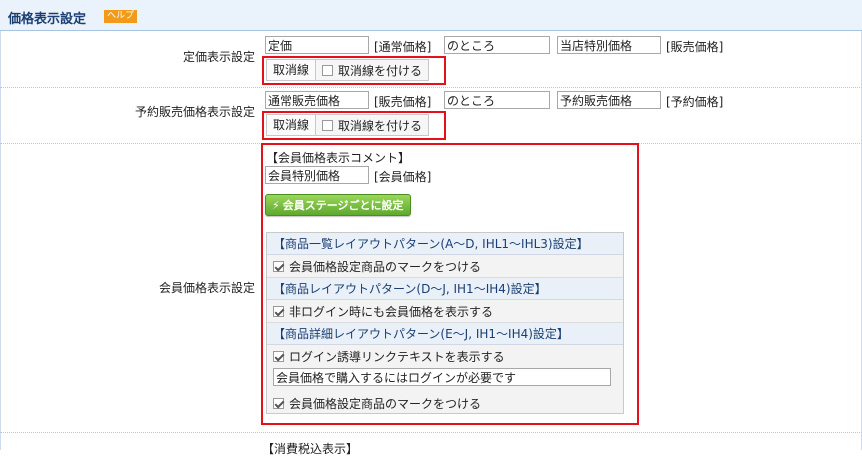 This screenshot has height=457, width=862. I want to click on list-price-strike-checkbox, so click(328, 70).